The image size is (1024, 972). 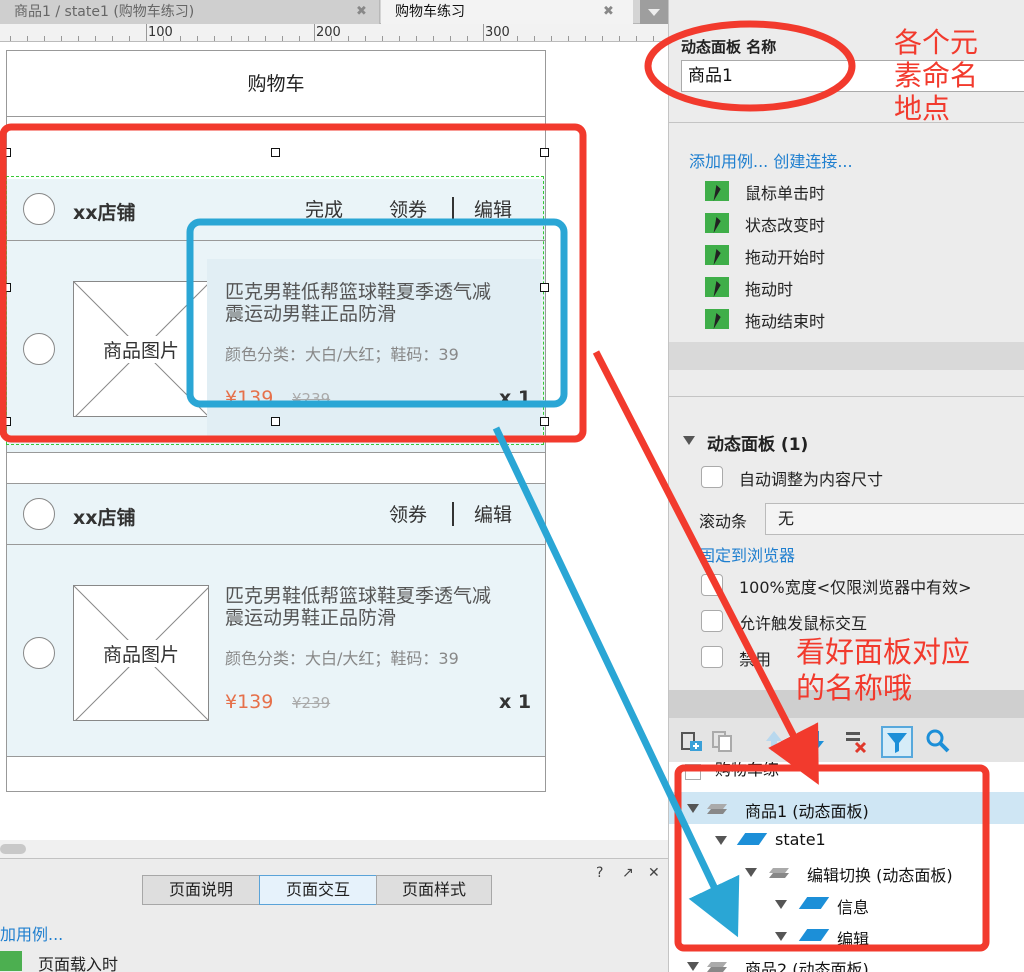 What do you see at coordinates (800, 839) in the screenshot?
I see `tree-label: state1` at bounding box center [800, 839].